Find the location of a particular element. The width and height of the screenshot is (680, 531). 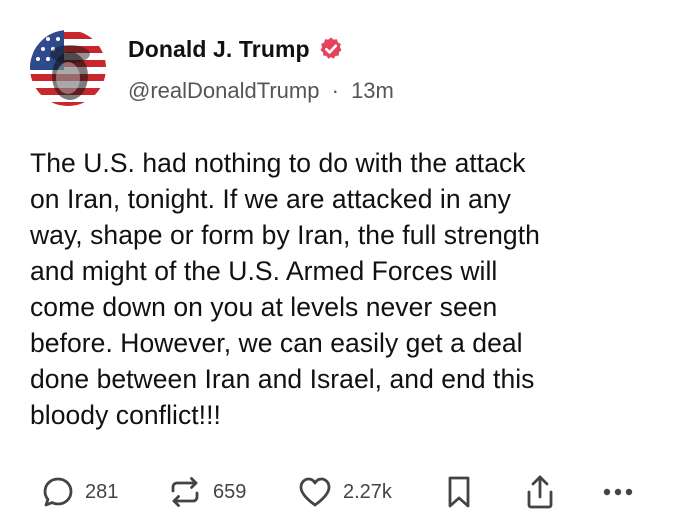

post-text-line: bloody conflict!!! is located at coordinates (125, 415).